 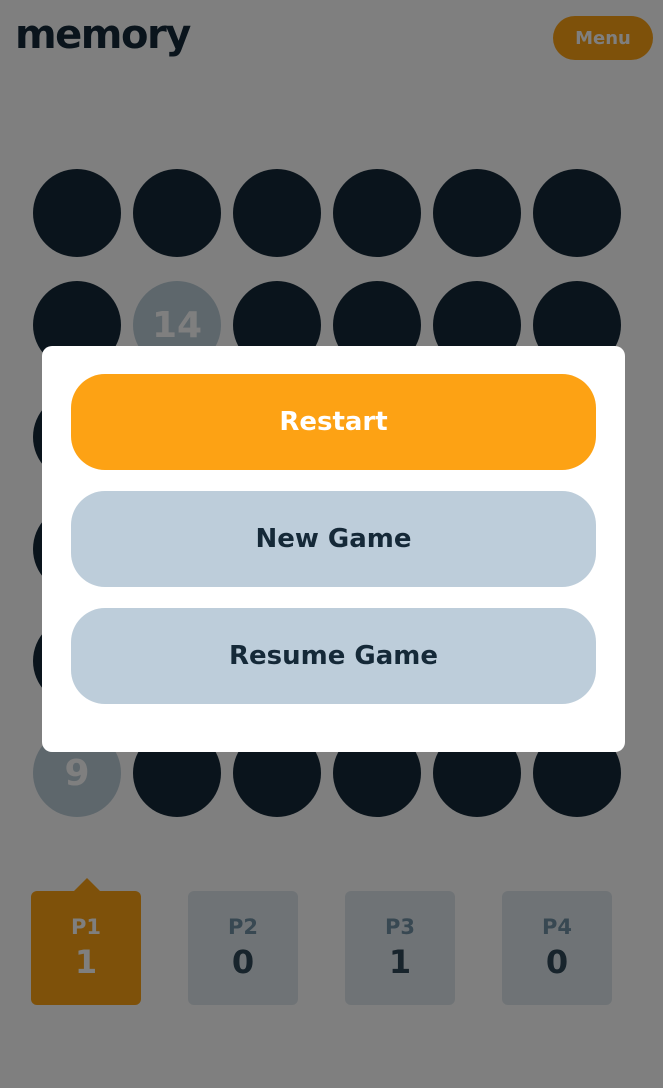 I want to click on new-game-button: New Game, so click(x=333, y=539).